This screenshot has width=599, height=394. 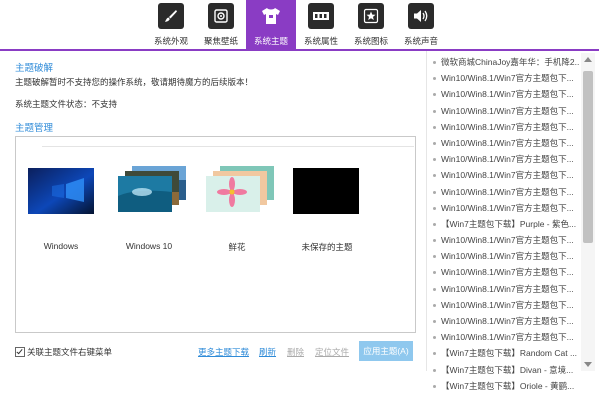 I want to click on brush-icon, so click(x=171, y=16).